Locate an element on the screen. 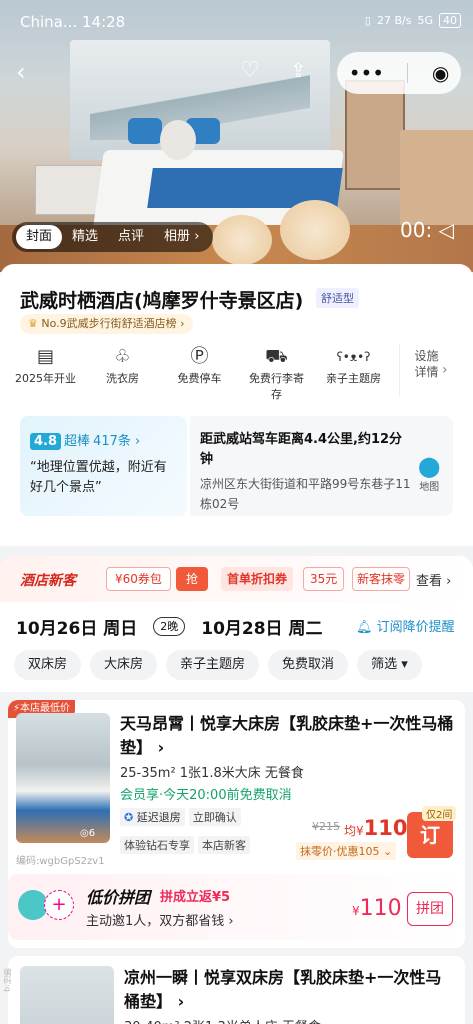  miniapp-capsule: ••• ◉ is located at coordinates (399, 73).